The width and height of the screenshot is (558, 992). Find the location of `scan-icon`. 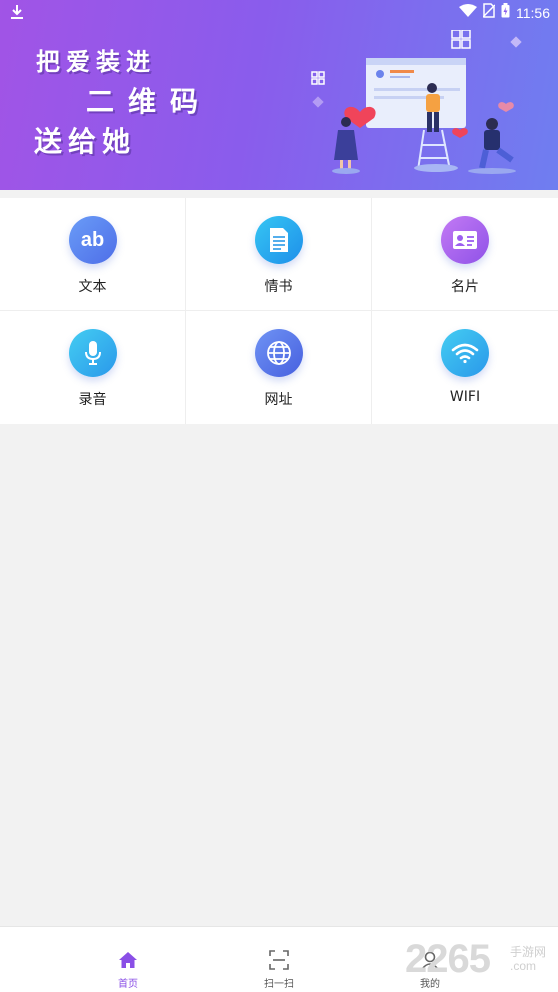

scan-icon is located at coordinates (279, 960).